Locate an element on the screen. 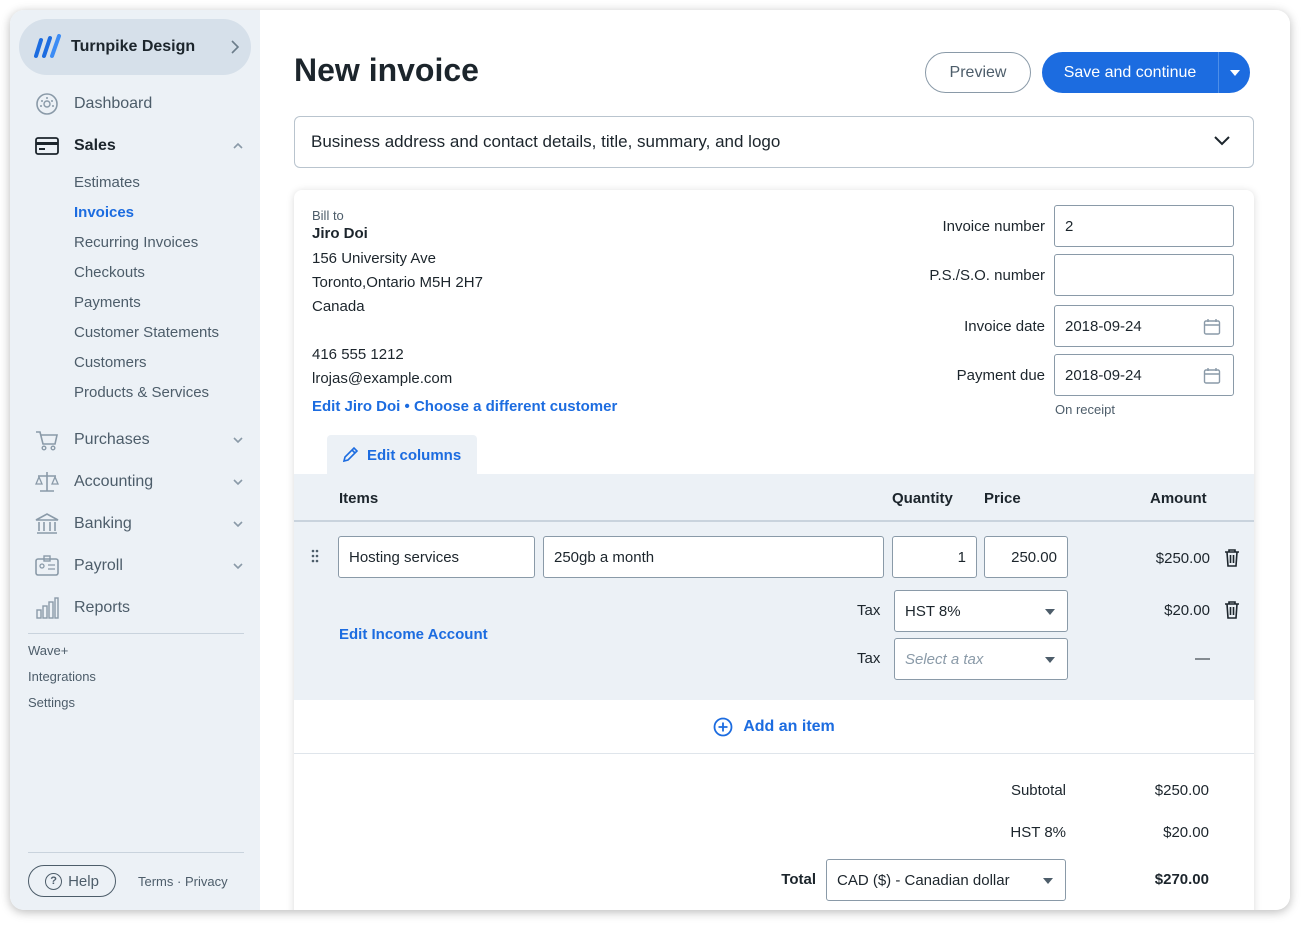 The height and width of the screenshot is (932, 1312). sidebar-link-wave-plus: Wave+ is located at coordinates (48, 650).